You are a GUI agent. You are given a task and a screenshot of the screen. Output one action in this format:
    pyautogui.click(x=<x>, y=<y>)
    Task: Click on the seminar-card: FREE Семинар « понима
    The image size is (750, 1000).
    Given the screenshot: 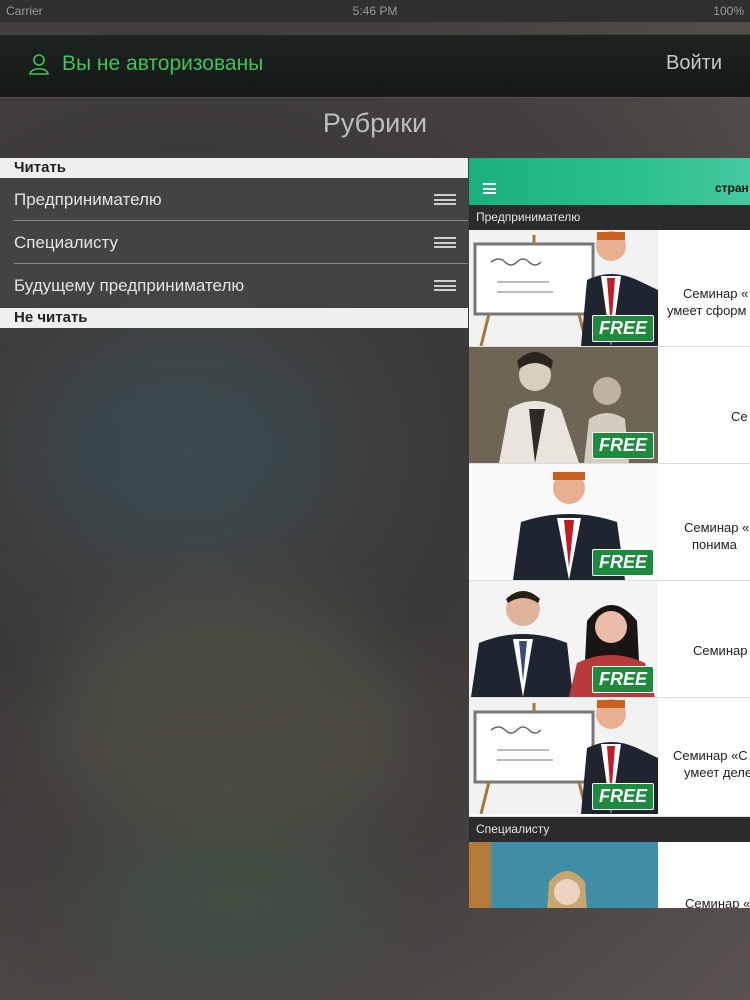 What is the action you would take?
    pyautogui.click(x=609, y=522)
    